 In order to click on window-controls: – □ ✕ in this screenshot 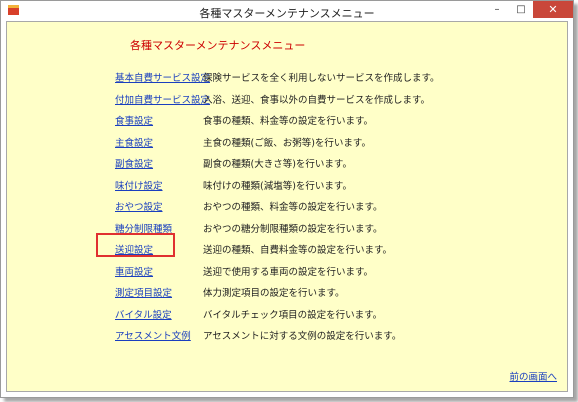, I will do `click(529, 10)`.